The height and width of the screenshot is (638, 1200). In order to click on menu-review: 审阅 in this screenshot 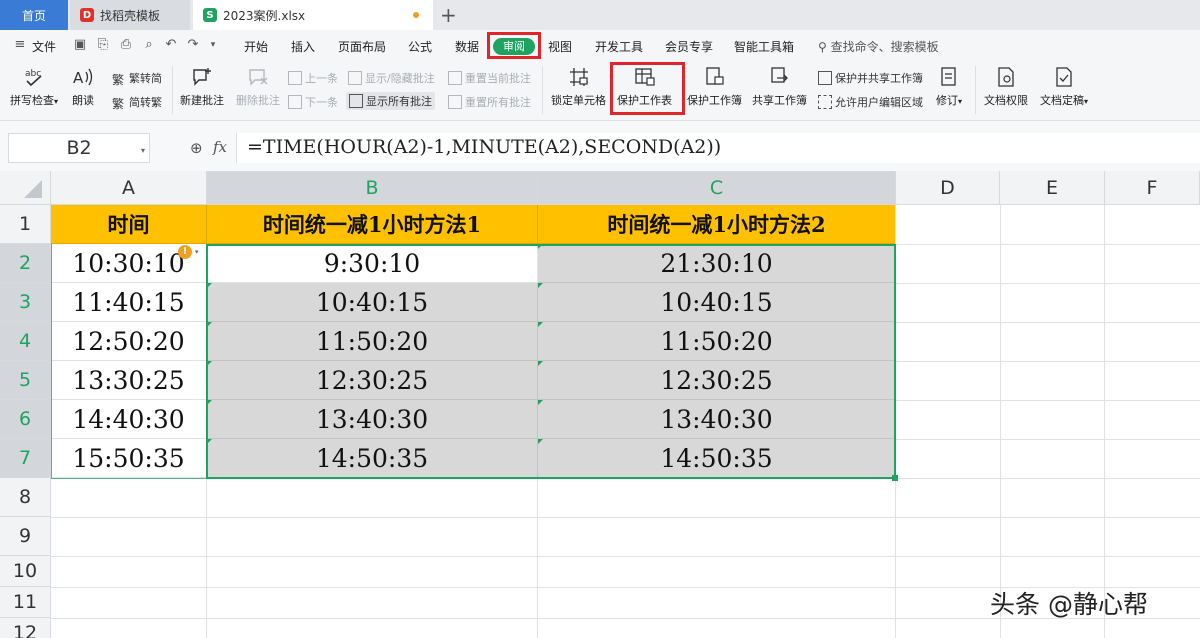, I will do `click(514, 46)`.